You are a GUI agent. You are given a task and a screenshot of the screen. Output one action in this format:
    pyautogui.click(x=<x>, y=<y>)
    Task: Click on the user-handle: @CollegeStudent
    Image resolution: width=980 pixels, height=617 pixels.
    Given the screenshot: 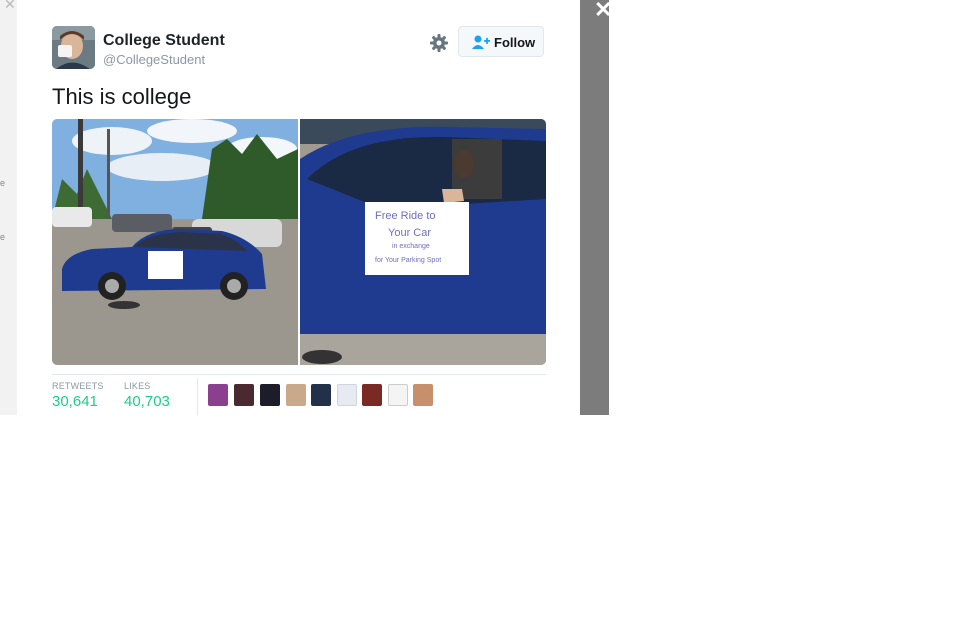 What is the action you would take?
    pyautogui.click(x=154, y=59)
    